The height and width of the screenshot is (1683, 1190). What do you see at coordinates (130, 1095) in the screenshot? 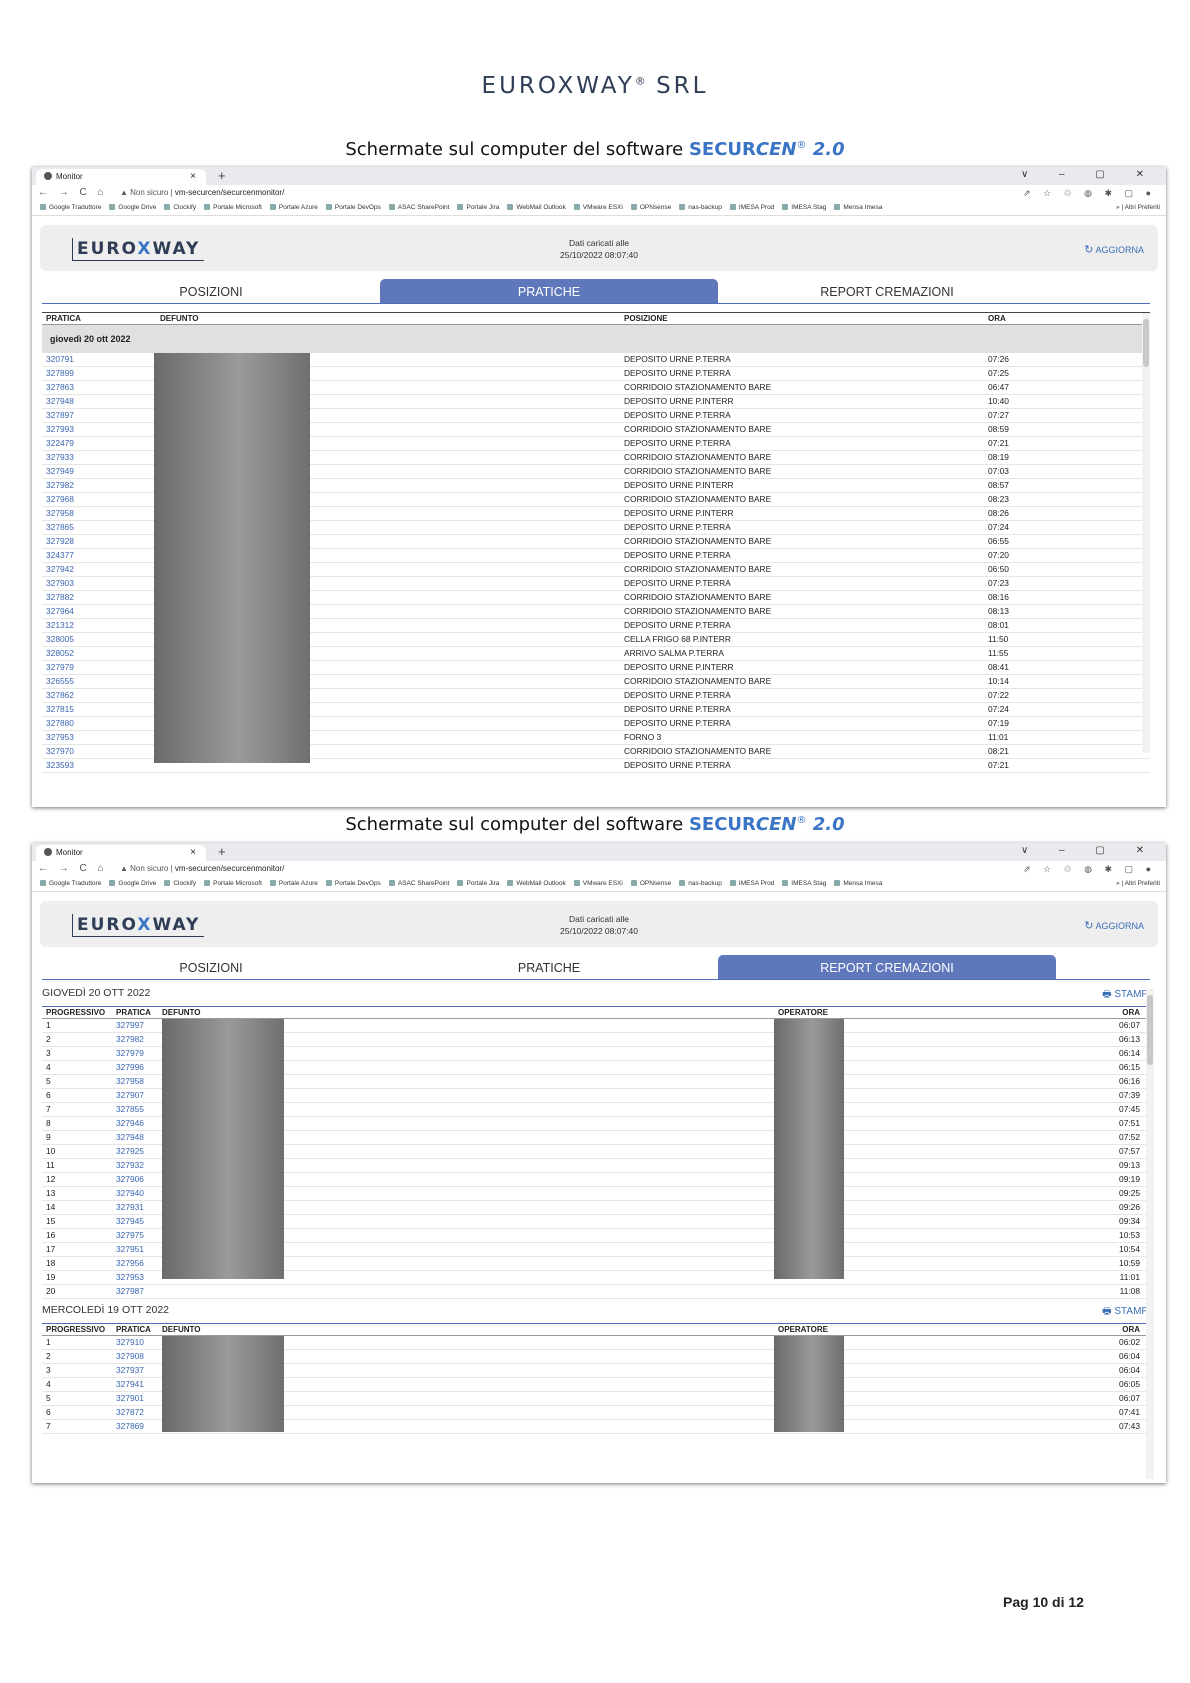
I see `pratica-link: 327907` at bounding box center [130, 1095].